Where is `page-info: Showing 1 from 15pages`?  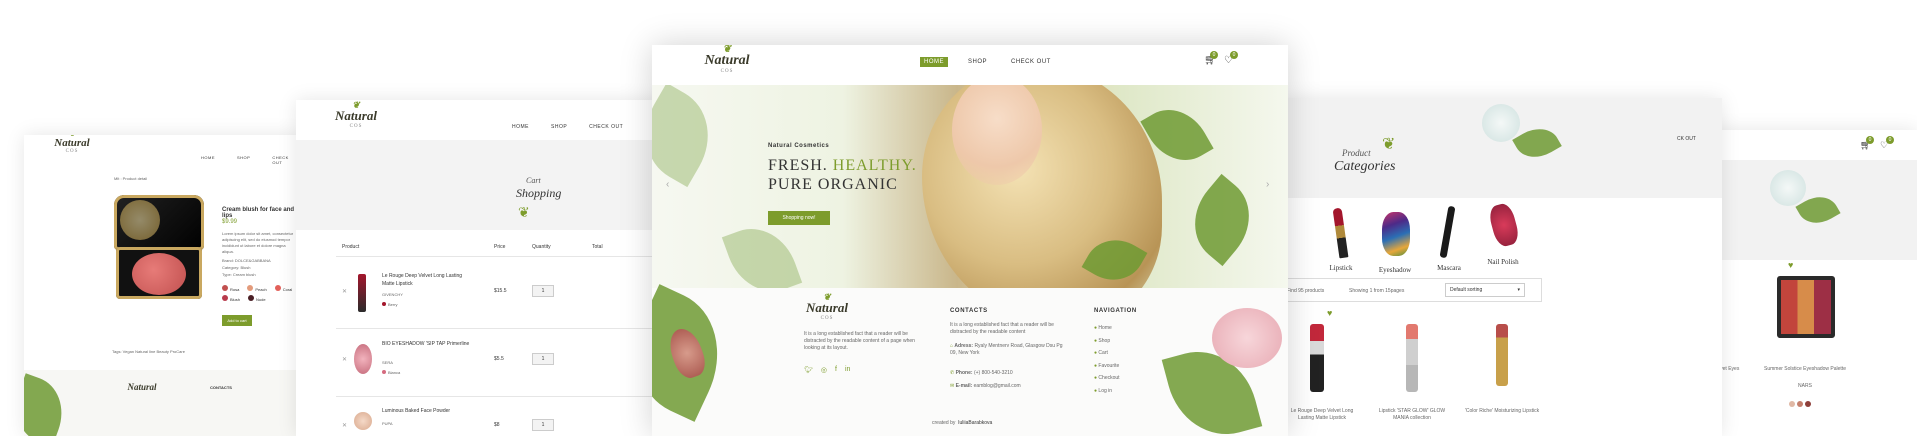 page-info: Showing 1 from 15pages is located at coordinates (1377, 291).